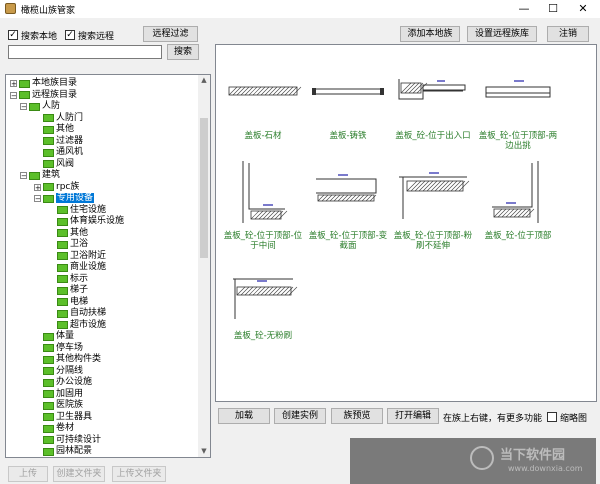 The height and width of the screenshot is (484, 600). What do you see at coordinates (54, 336) in the screenshot?
I see `tree-node: 体量` at bounding box center [54, 336].